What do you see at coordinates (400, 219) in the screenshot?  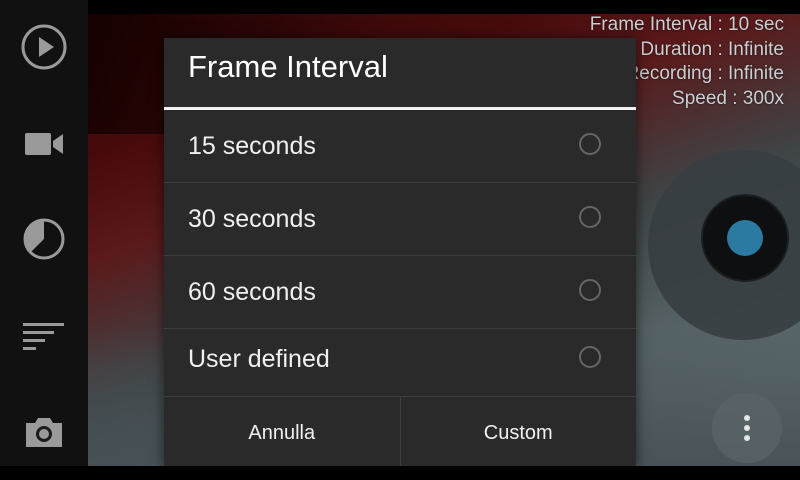 I see `option-30-seconds: 30 seconds` at bounding box center [400, 219].